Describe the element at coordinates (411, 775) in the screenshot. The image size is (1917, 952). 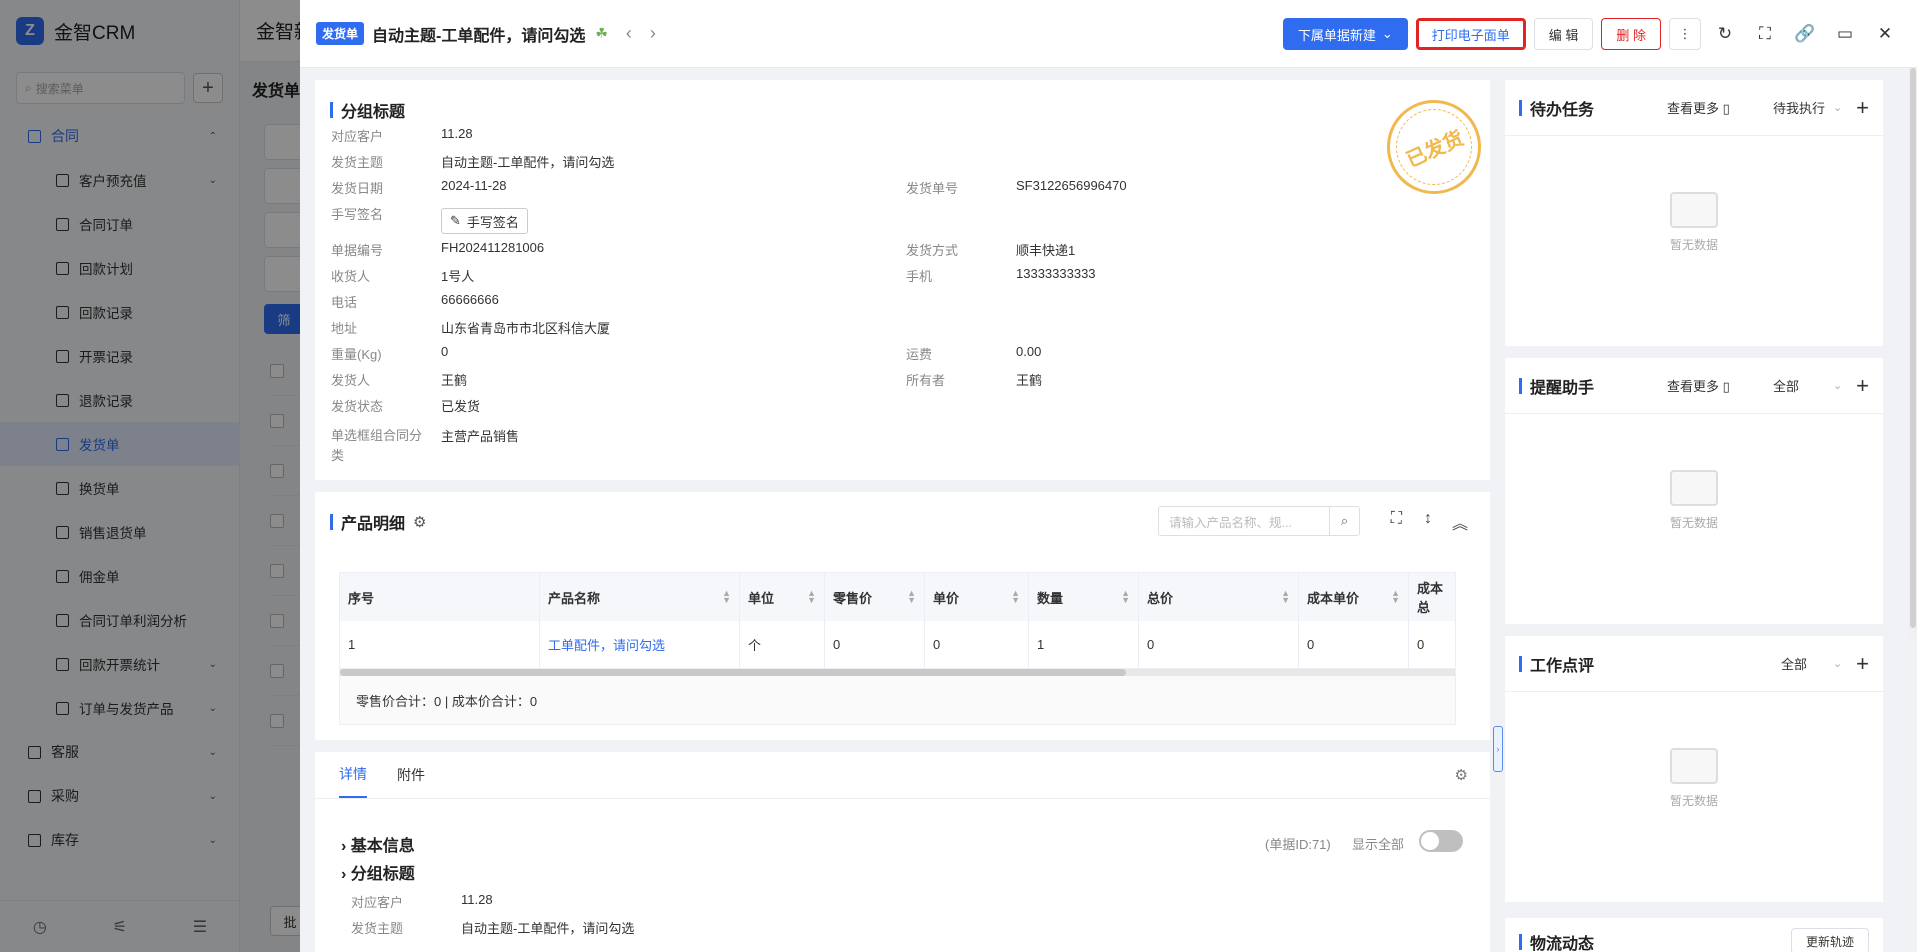
I see `tab: 附件` at that location.